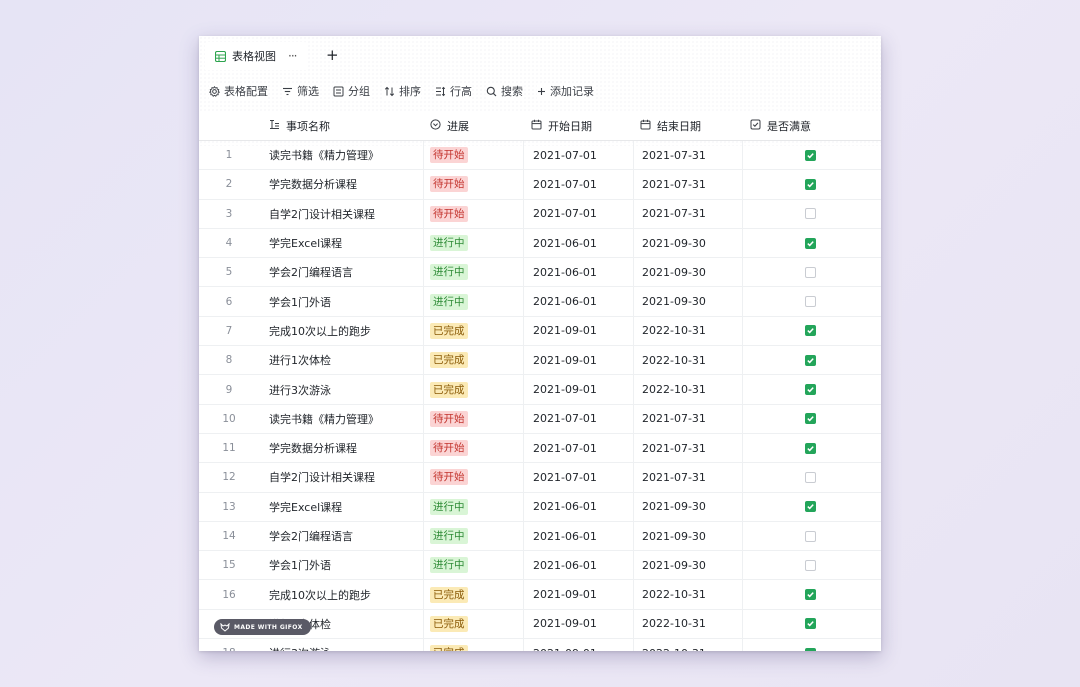 The width and height of the screenshot is (1080, 687). I want to click on table-row: 1 读完书籍《精力管理》 待开始 2021-07-01 2021-07-31, so click(540, 156).